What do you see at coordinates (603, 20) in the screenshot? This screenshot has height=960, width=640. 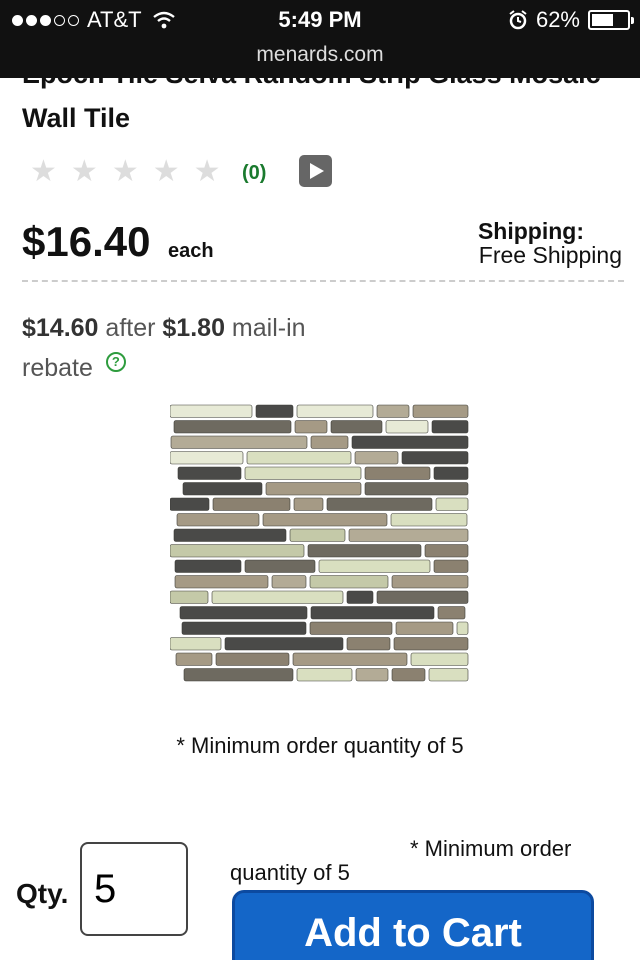 I see `battery-fill` at bounding box center [603, 20].